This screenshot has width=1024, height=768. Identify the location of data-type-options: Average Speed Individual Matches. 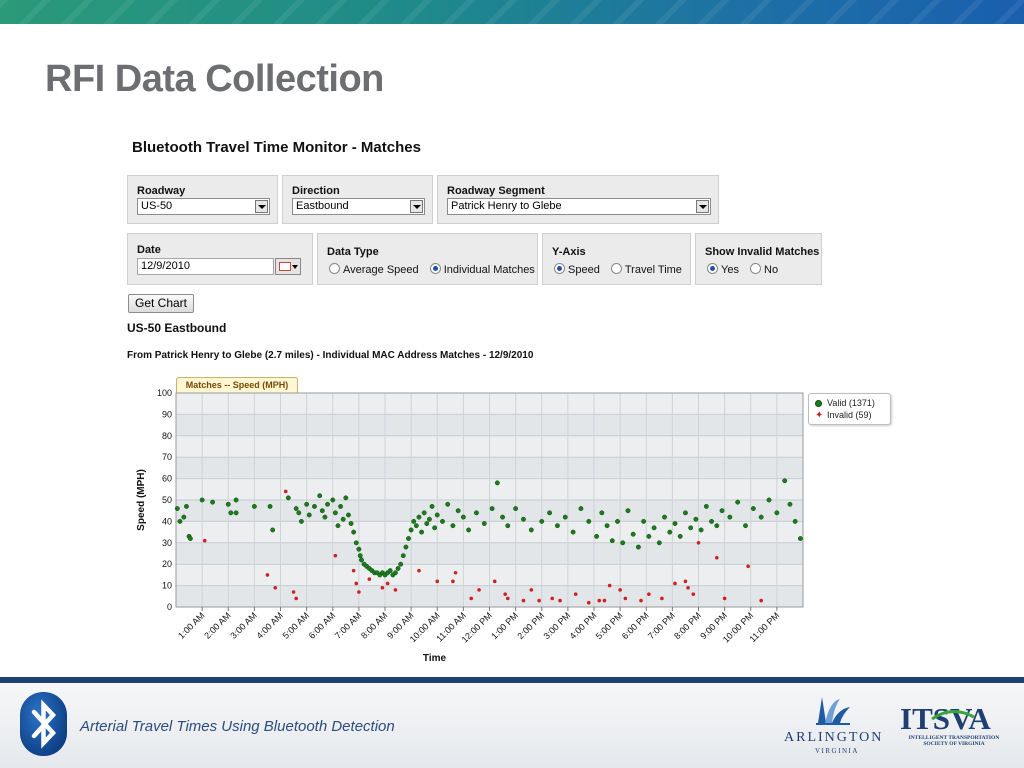
(436, 269).